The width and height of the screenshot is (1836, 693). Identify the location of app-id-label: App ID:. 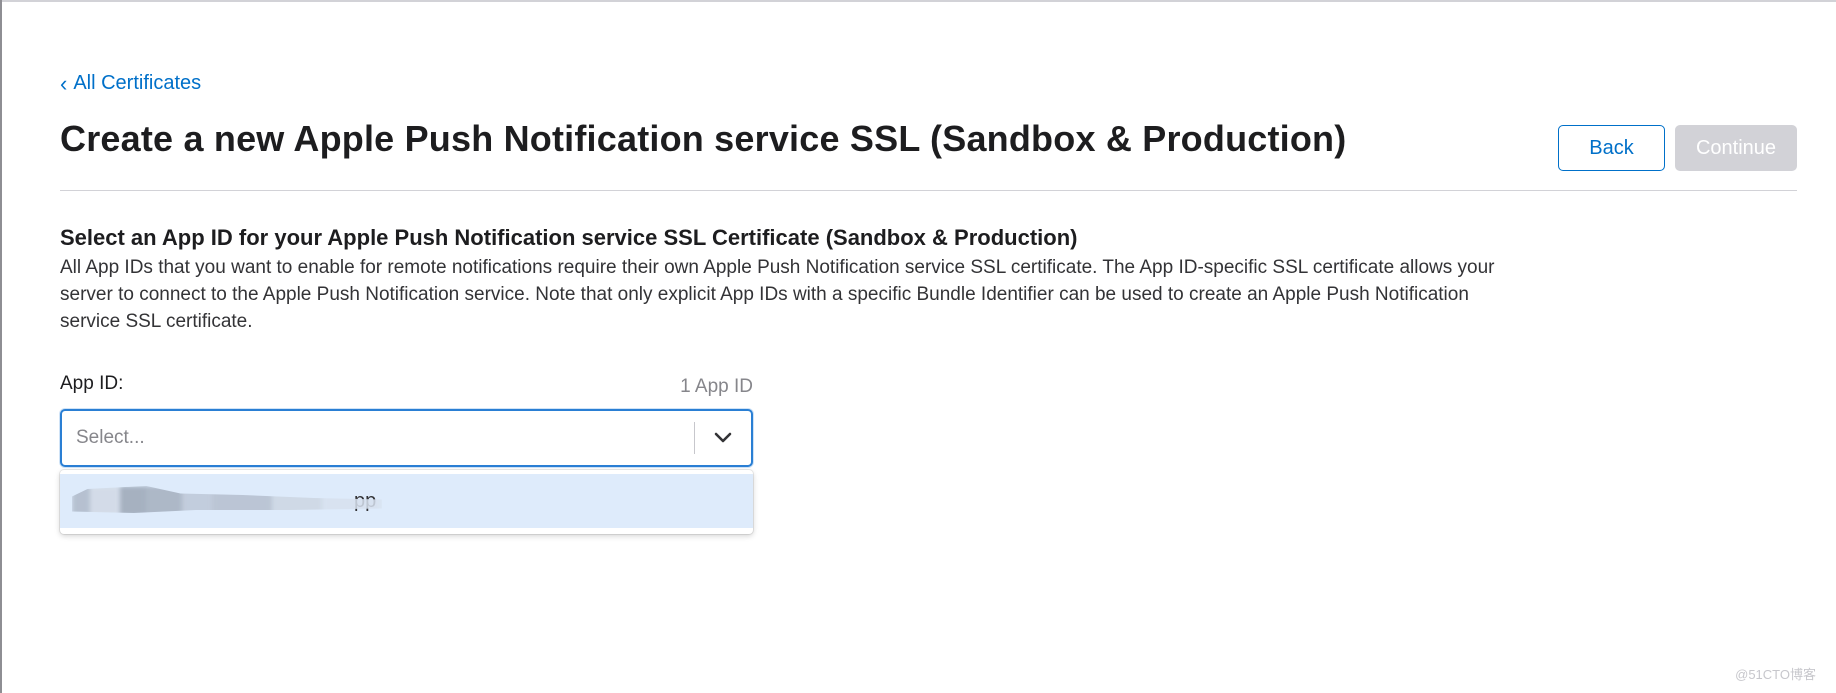
(92, 383).